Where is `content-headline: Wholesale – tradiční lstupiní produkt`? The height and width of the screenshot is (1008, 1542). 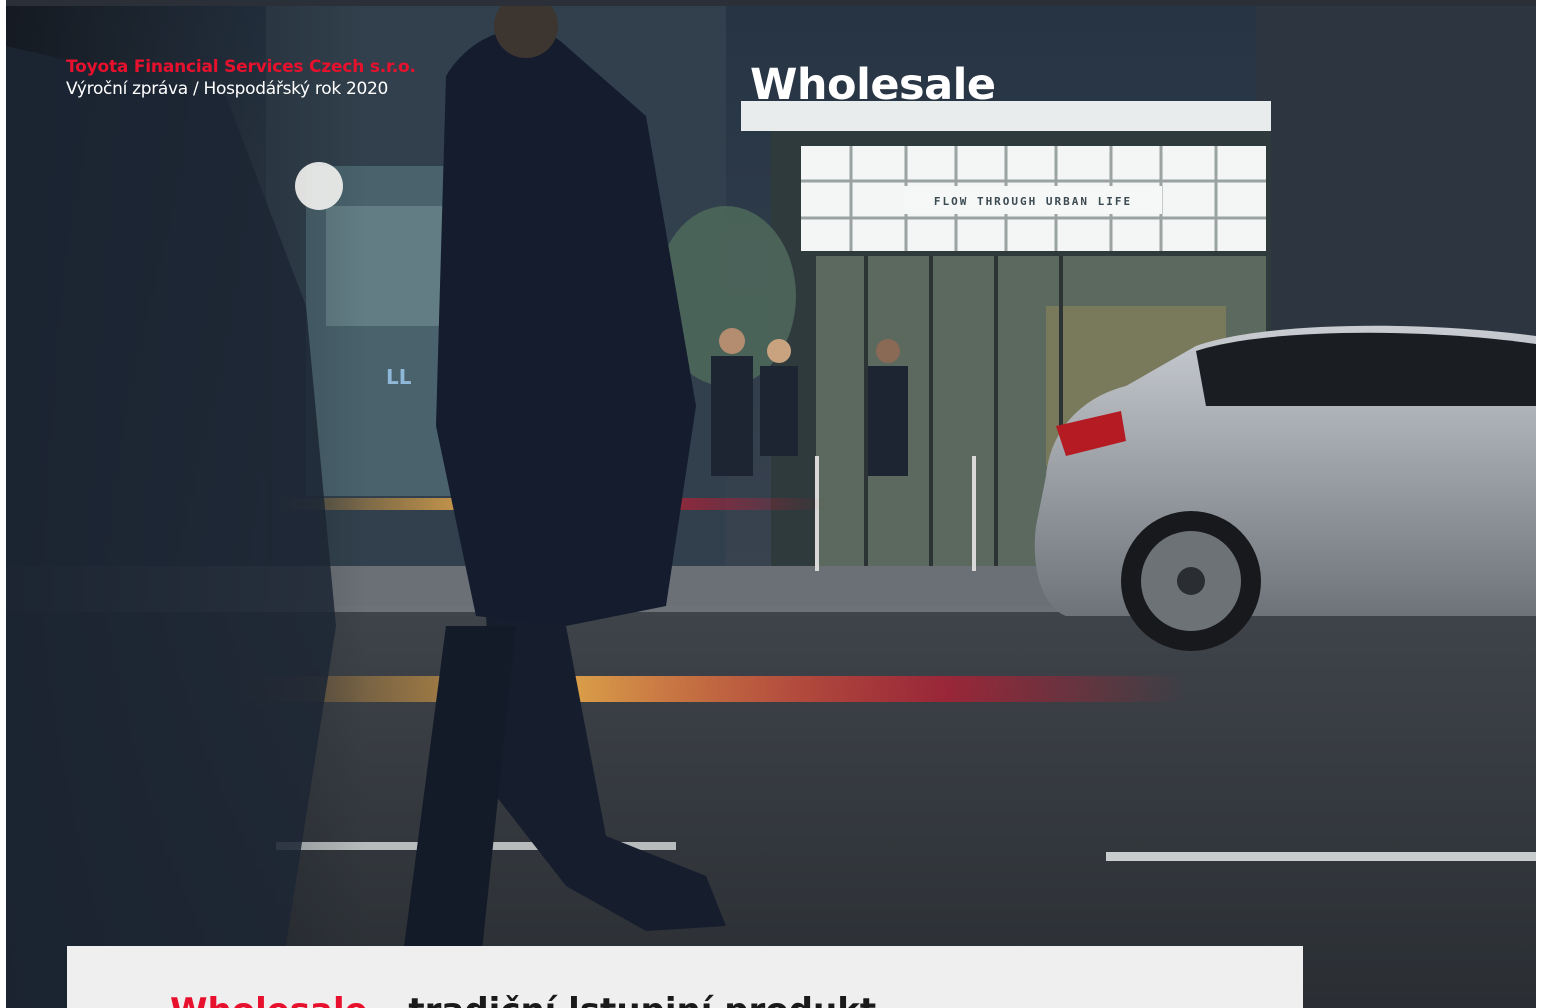
content-headline: Wholesale – tradiční lstupiní produkt is located at coordinates (523, 999).